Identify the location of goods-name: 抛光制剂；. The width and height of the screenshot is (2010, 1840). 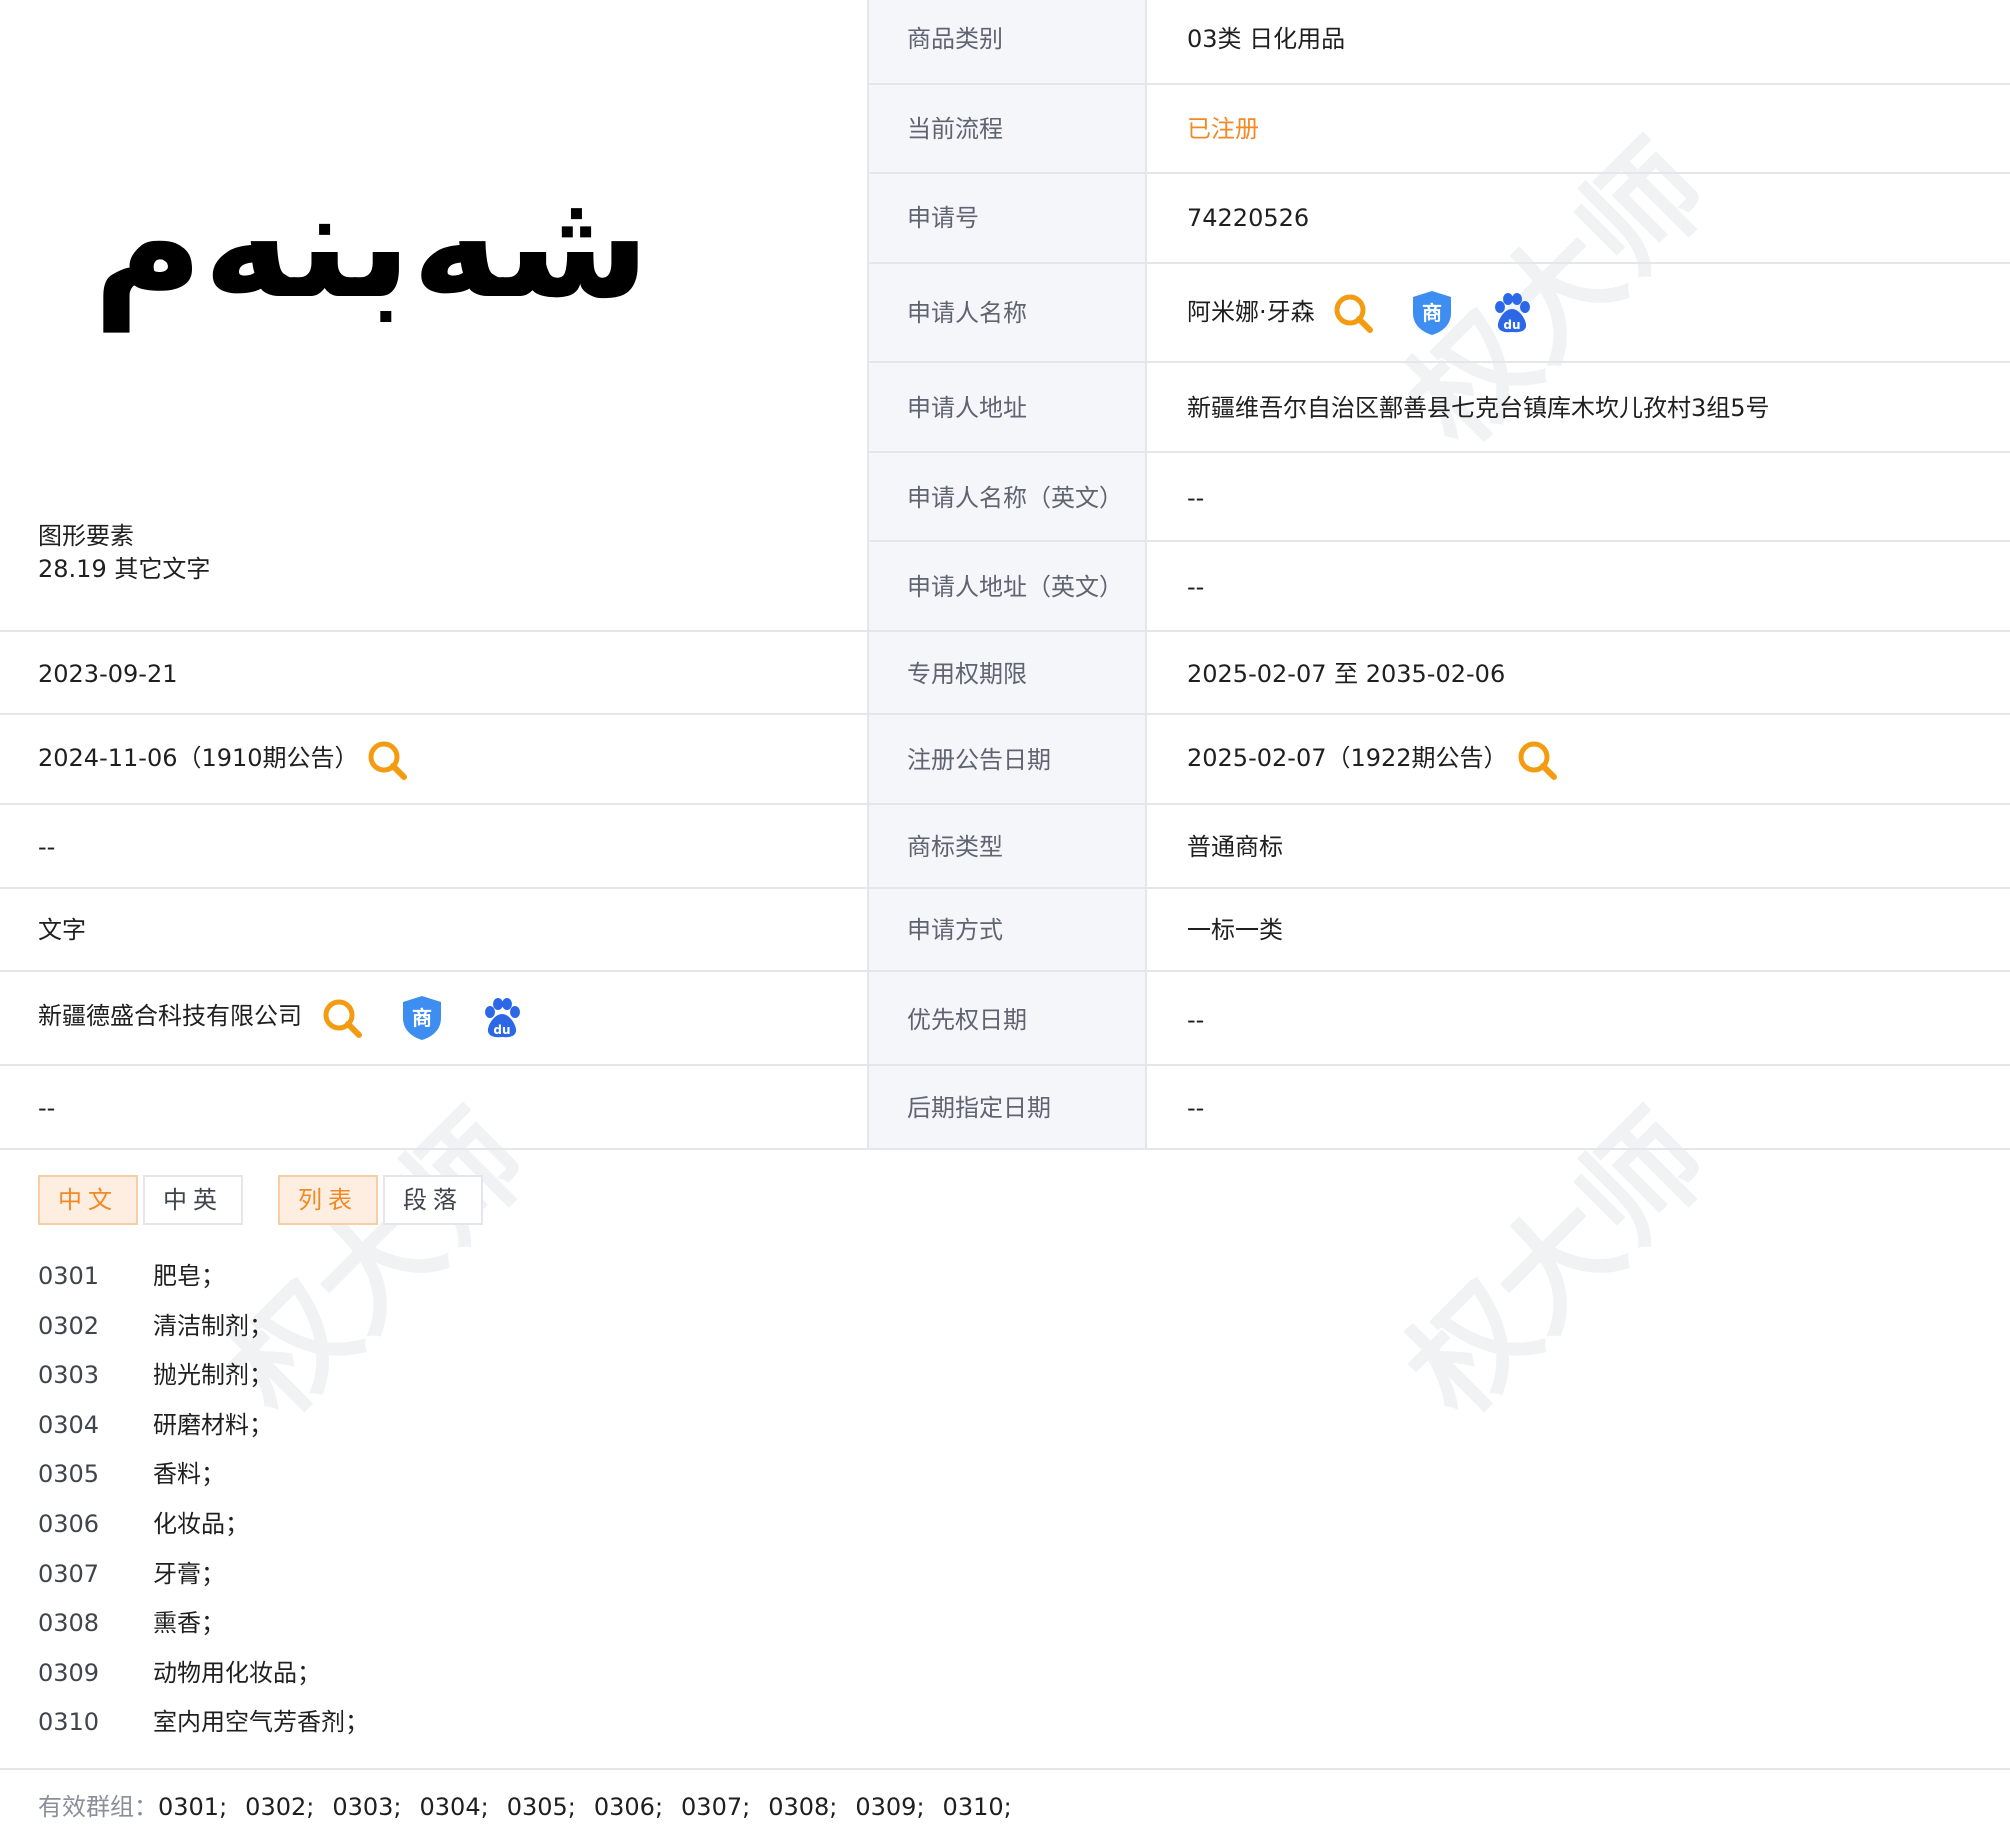
(213, 1375).